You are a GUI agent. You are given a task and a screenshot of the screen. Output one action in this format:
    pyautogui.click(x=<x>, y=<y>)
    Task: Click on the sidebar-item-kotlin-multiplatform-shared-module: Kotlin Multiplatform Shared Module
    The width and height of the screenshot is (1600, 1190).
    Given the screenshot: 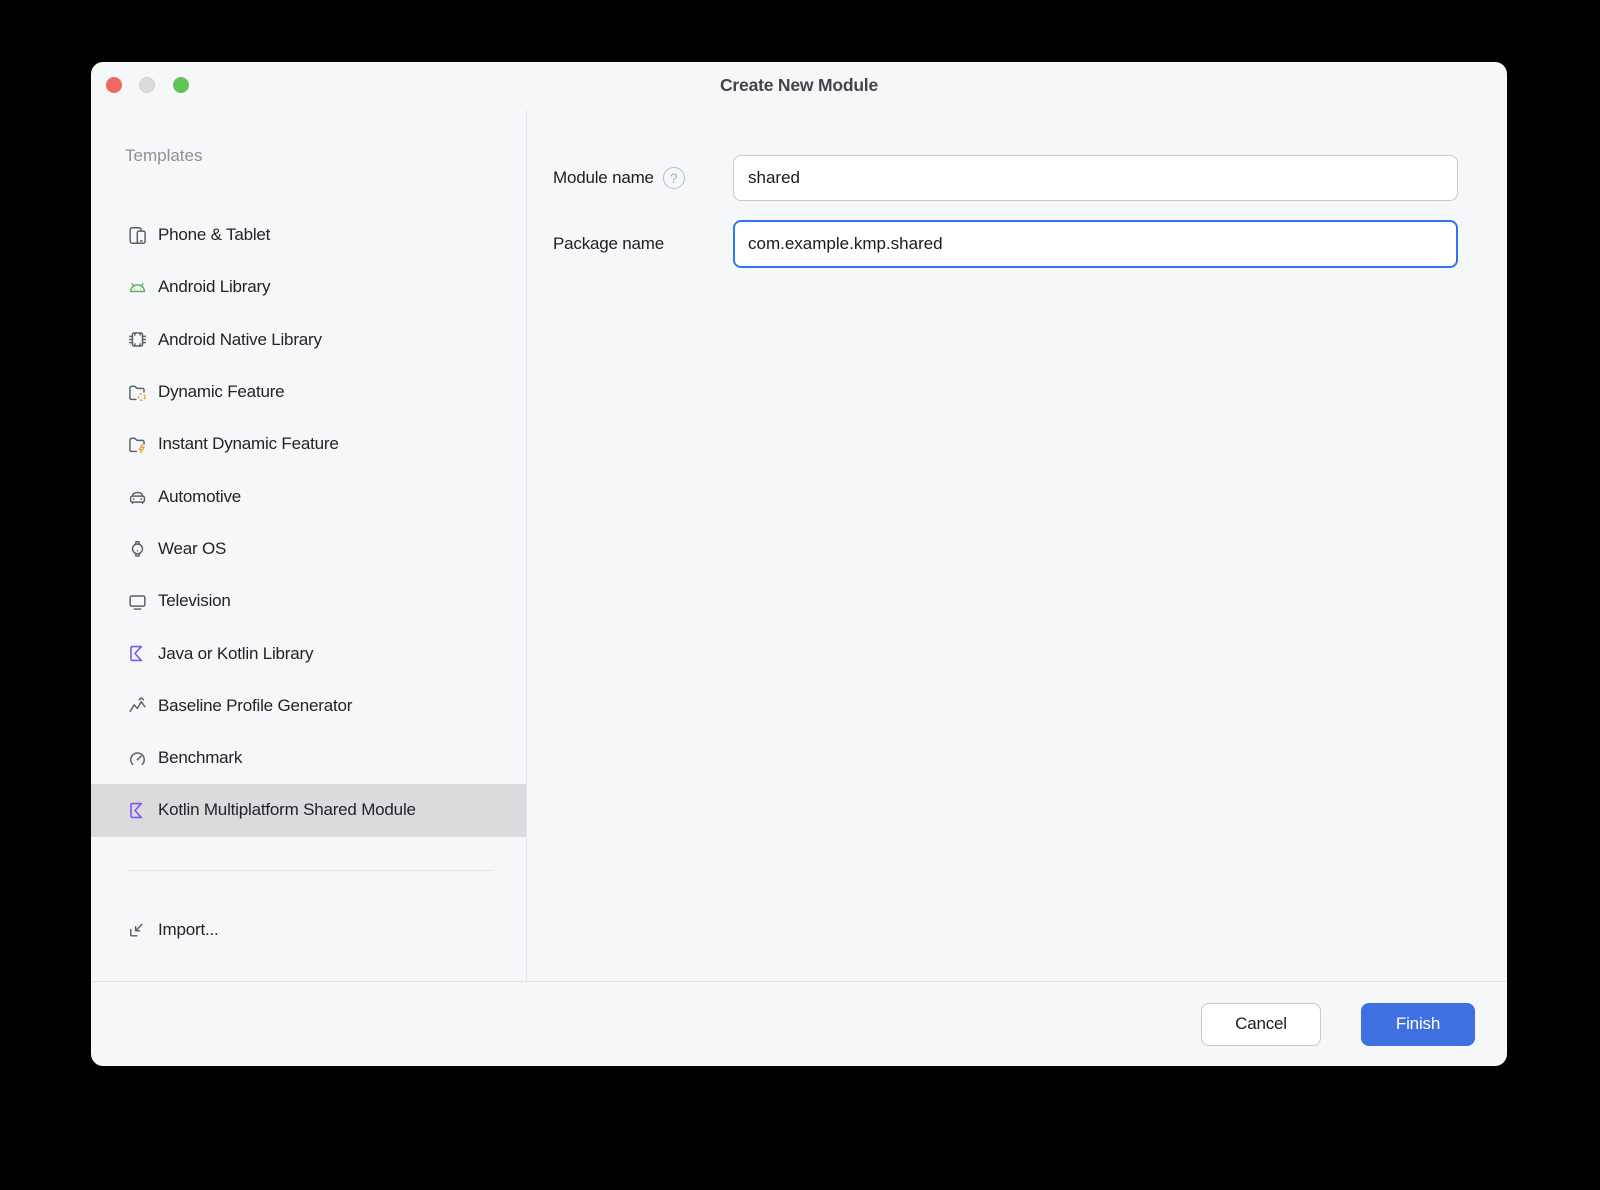 What is the action you would take?
    pyautogui.click(x=308, y=810)
    